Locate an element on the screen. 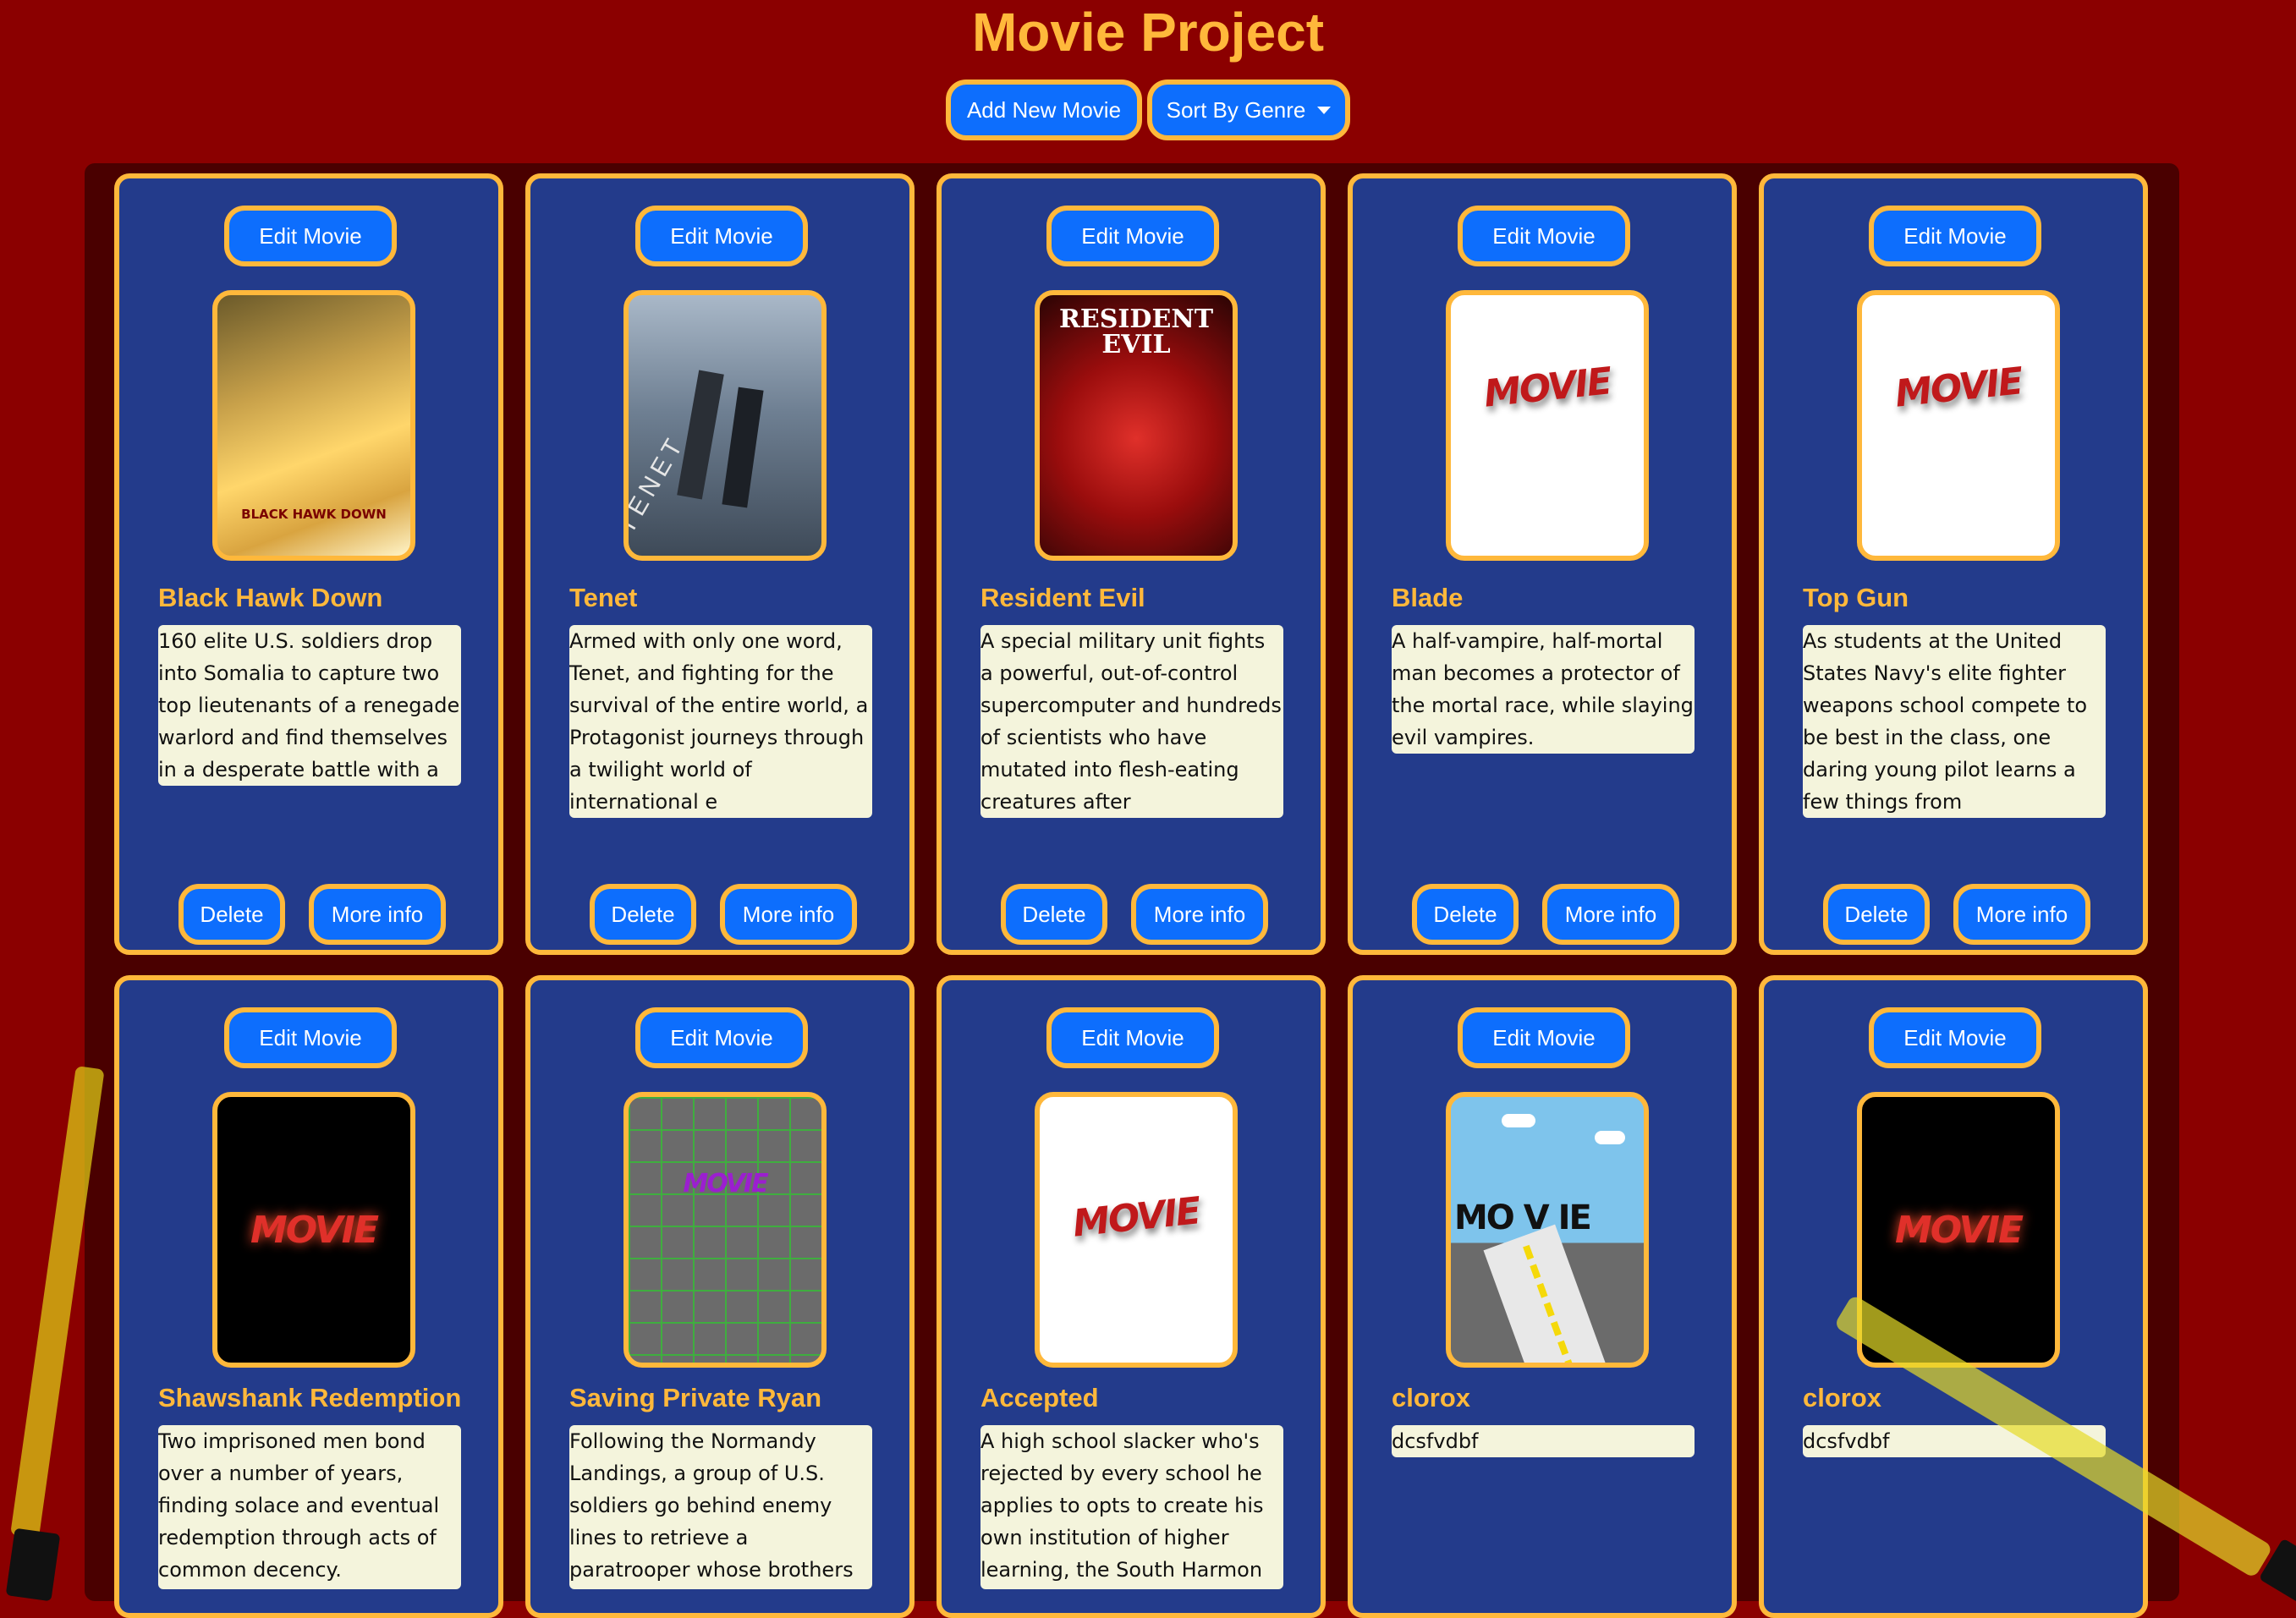  movie-title: Black Hawk Down is located at coordinates (270, 597).